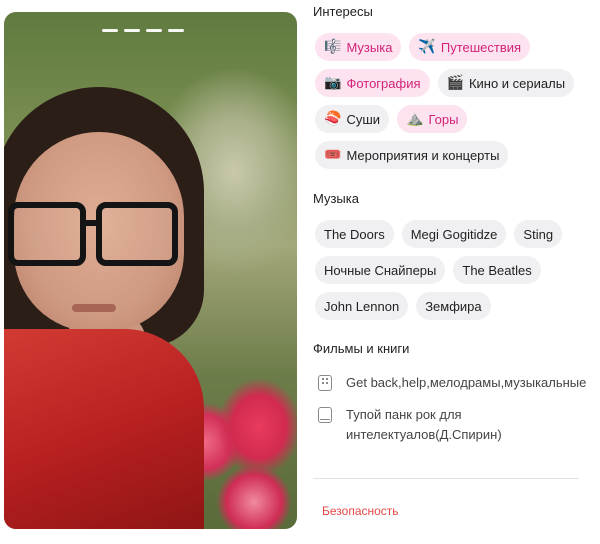 This screenshot has width=600, height=544. Describe the element at coordinates (466, 382) in the screenshot. I see `films-books-text: Get back,help,мелодрамы,музыкальные` at that location.